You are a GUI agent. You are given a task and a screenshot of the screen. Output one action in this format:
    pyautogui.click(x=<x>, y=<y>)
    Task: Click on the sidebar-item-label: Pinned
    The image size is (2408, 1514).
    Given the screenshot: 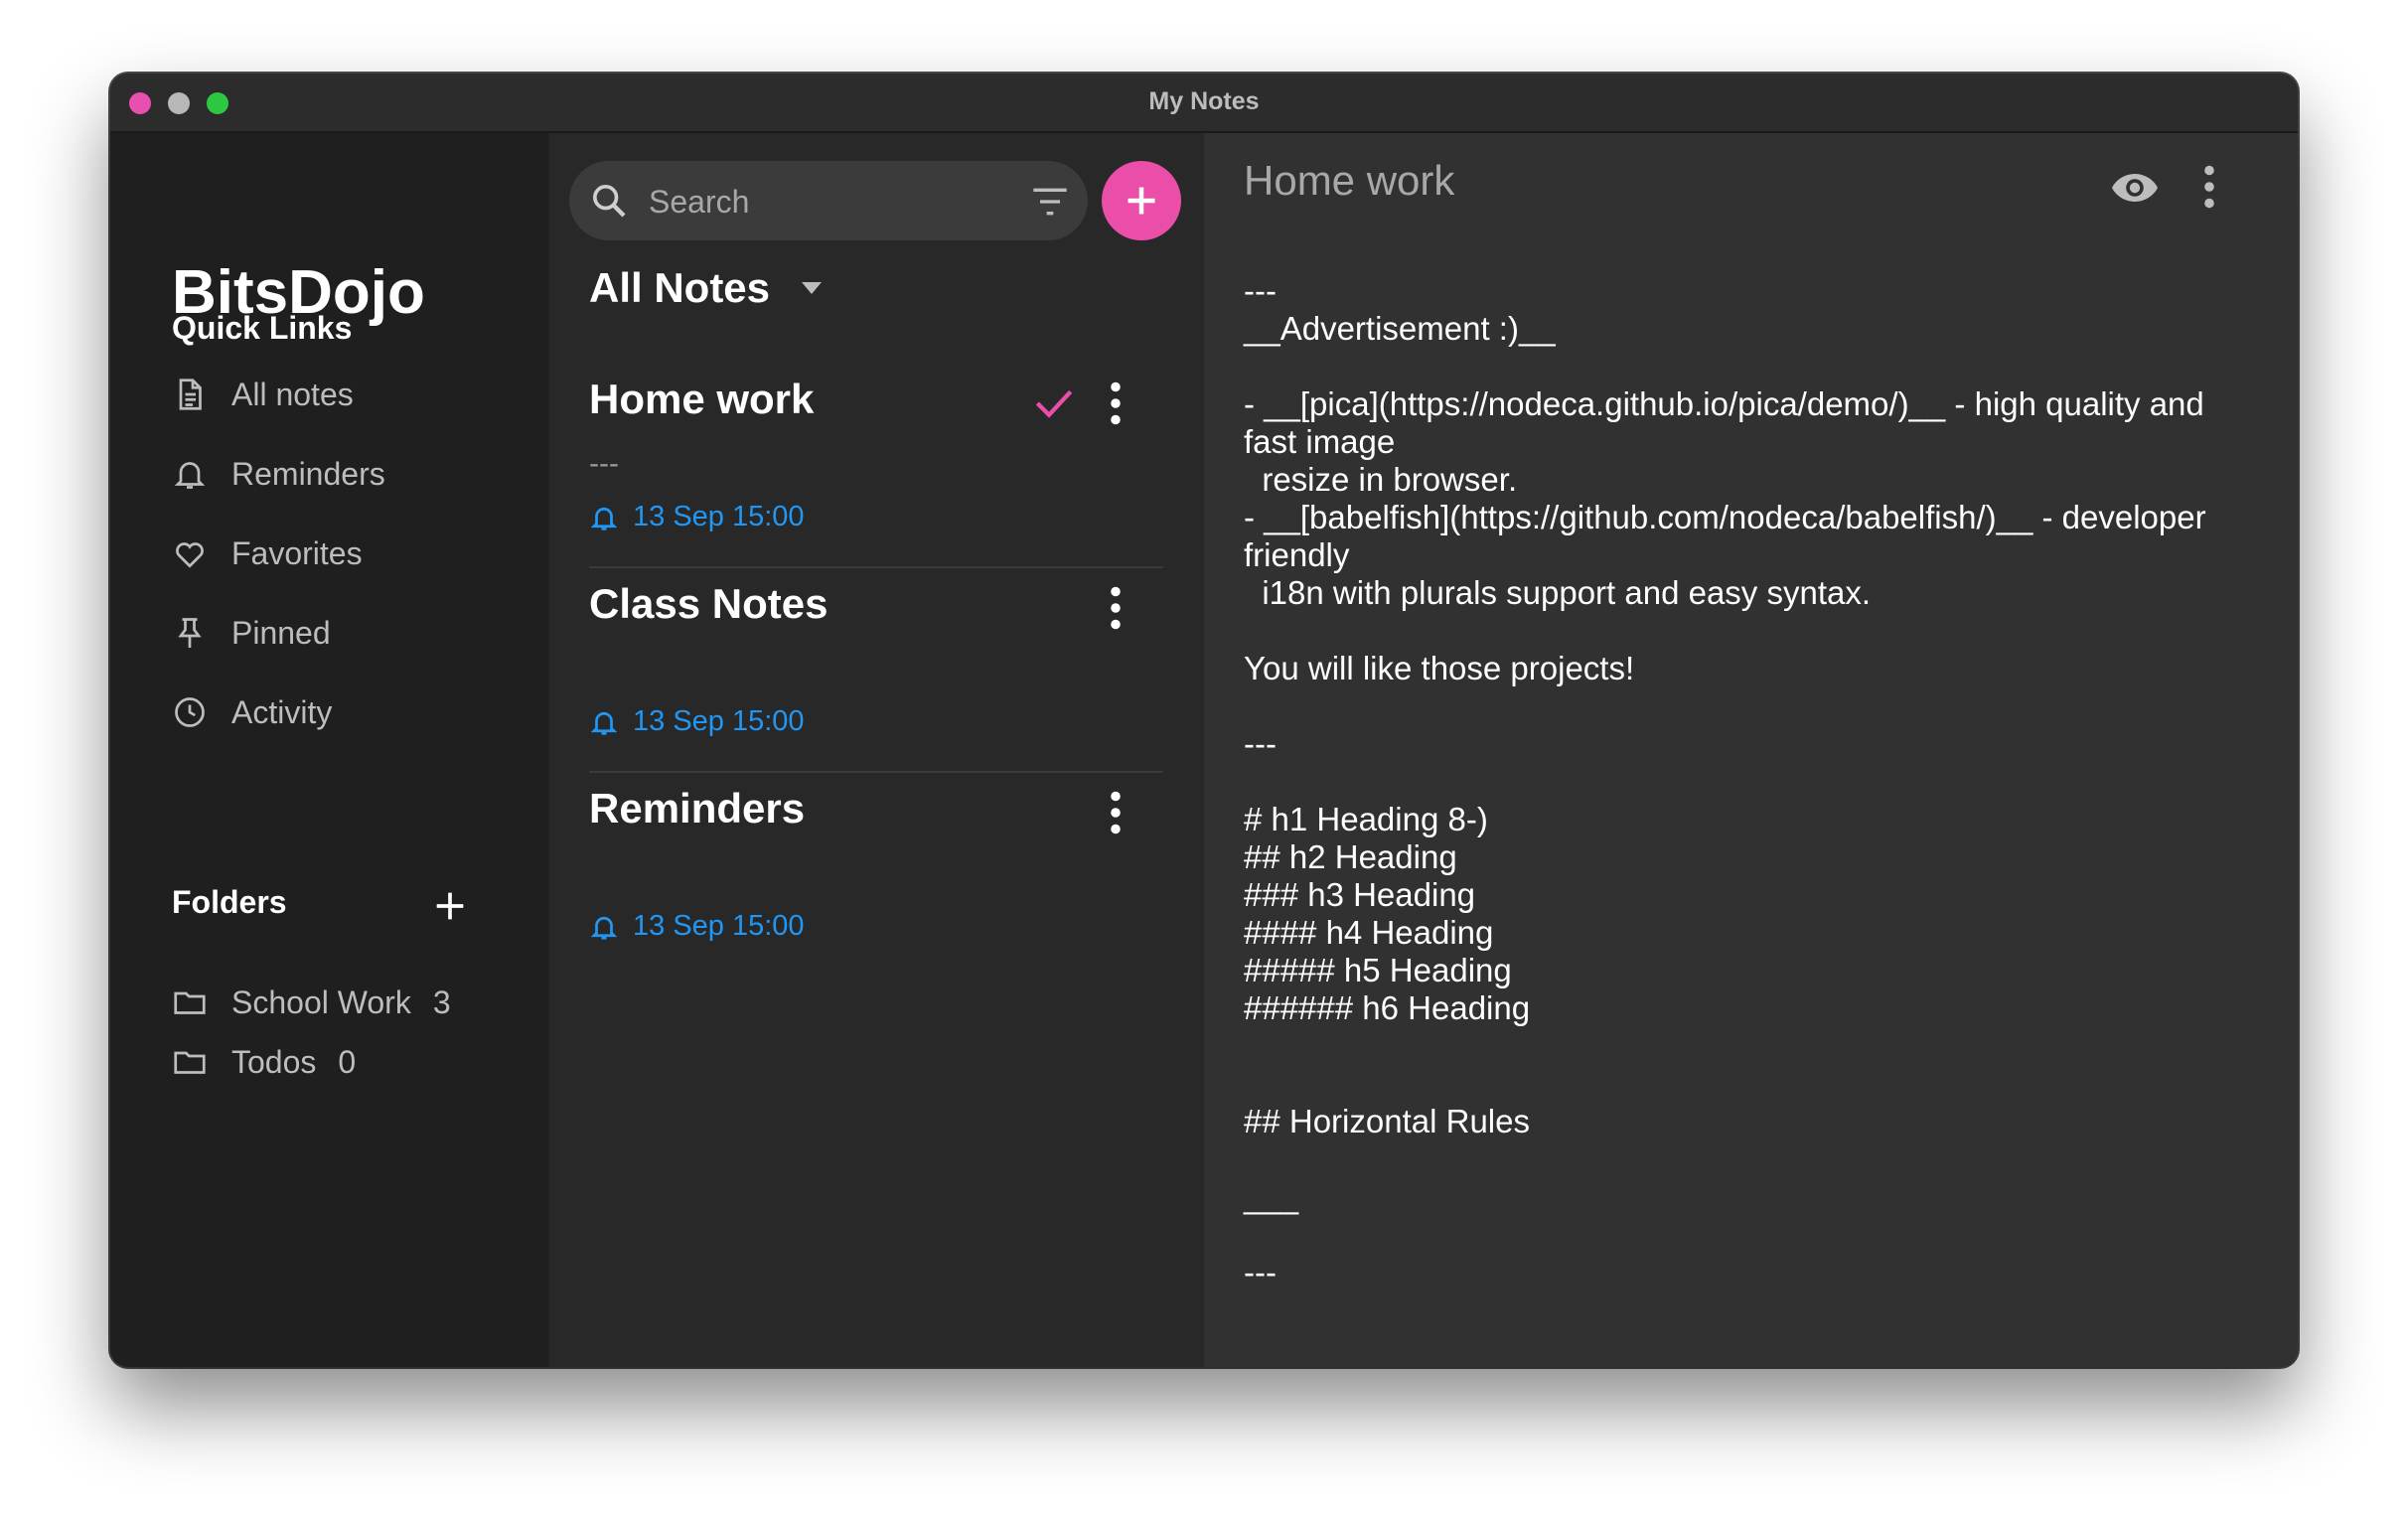 What is the action you would take?
    pyautogui.click(x=281, y=632)
    